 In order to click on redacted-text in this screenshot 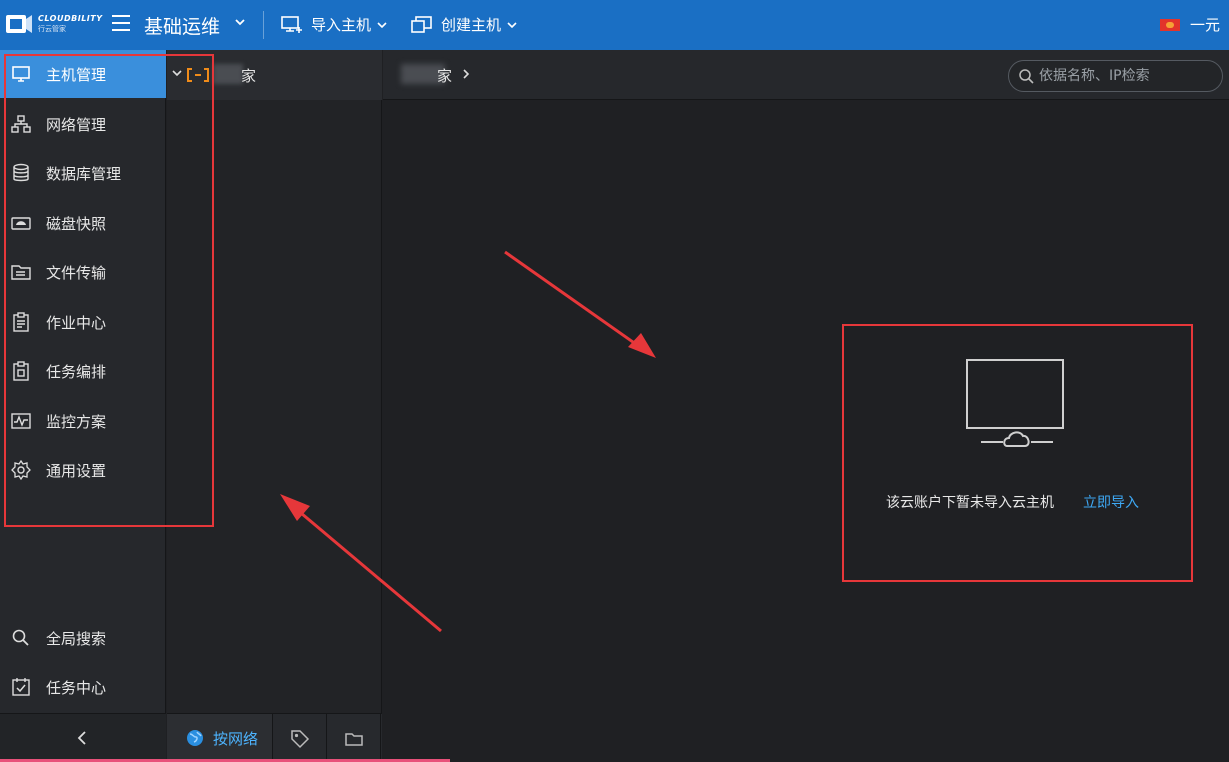, I will do `click(228, 74)`.